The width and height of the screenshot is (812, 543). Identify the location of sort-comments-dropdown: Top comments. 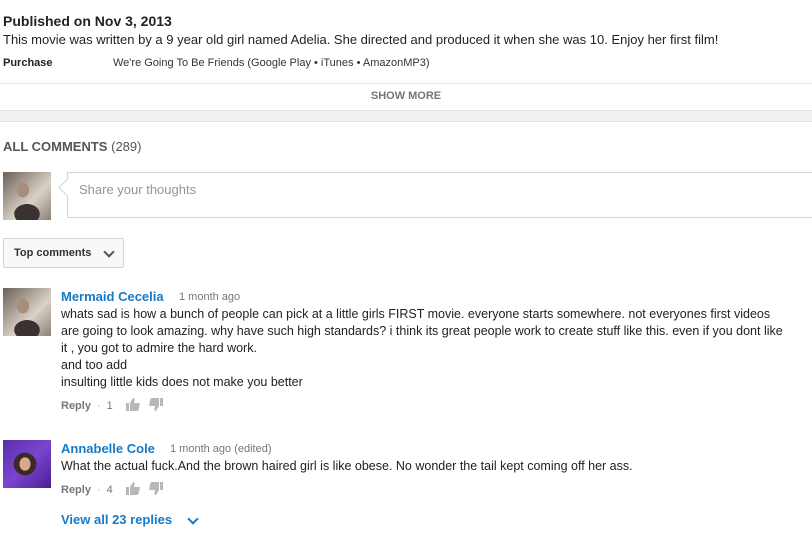
(63, 253).